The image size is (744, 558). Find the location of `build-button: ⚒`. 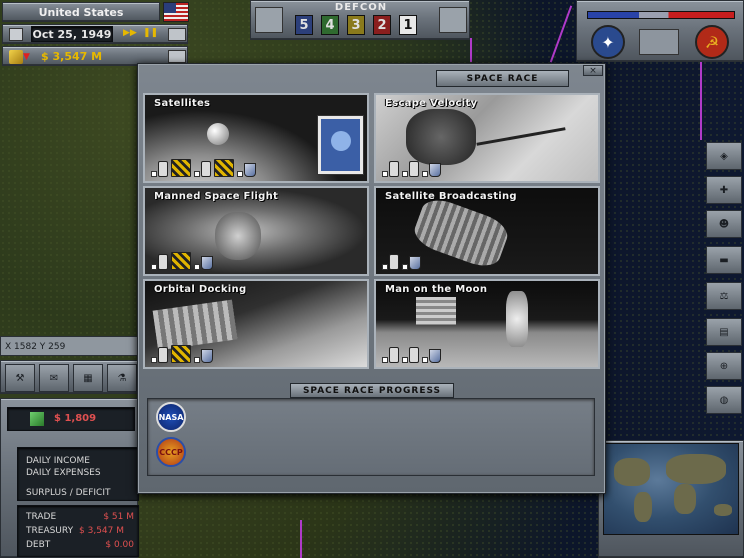

build-button: ⚒ is located at coordinates (20, 378).